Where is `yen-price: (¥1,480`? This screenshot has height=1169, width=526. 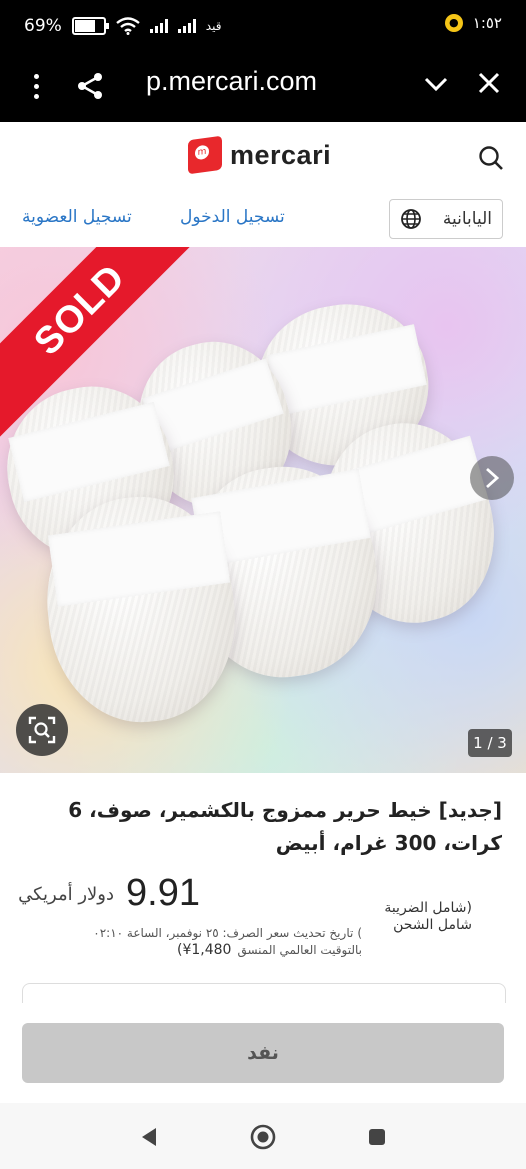
yen-price: (¥1,480 is located at coordinates (204, 950).